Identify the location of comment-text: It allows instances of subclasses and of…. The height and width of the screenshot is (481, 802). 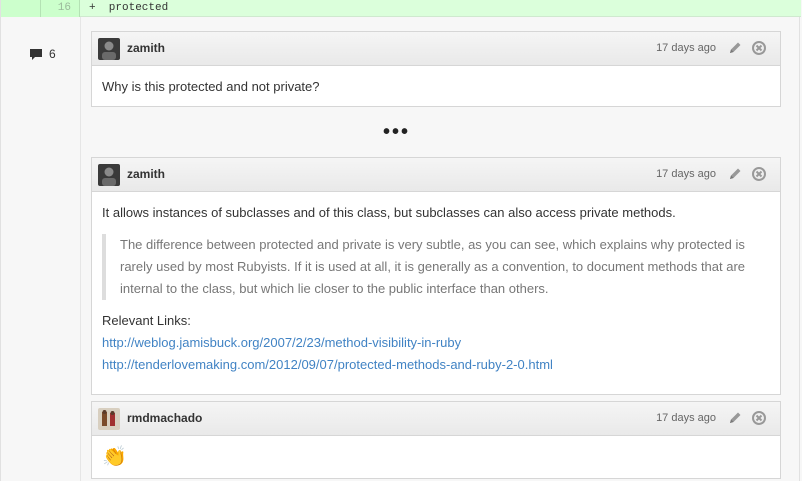
(389, 212).